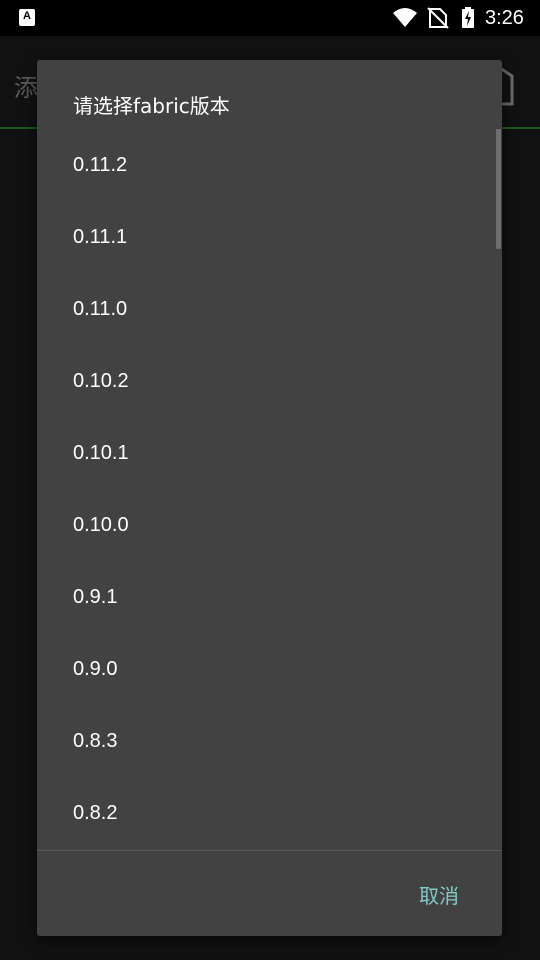 The height and width of the screenshot is (960, 540). What do you see at coordinates (269, 850) in the screenshot?
I see `dialog-divider` at bounding box center [269, 850].